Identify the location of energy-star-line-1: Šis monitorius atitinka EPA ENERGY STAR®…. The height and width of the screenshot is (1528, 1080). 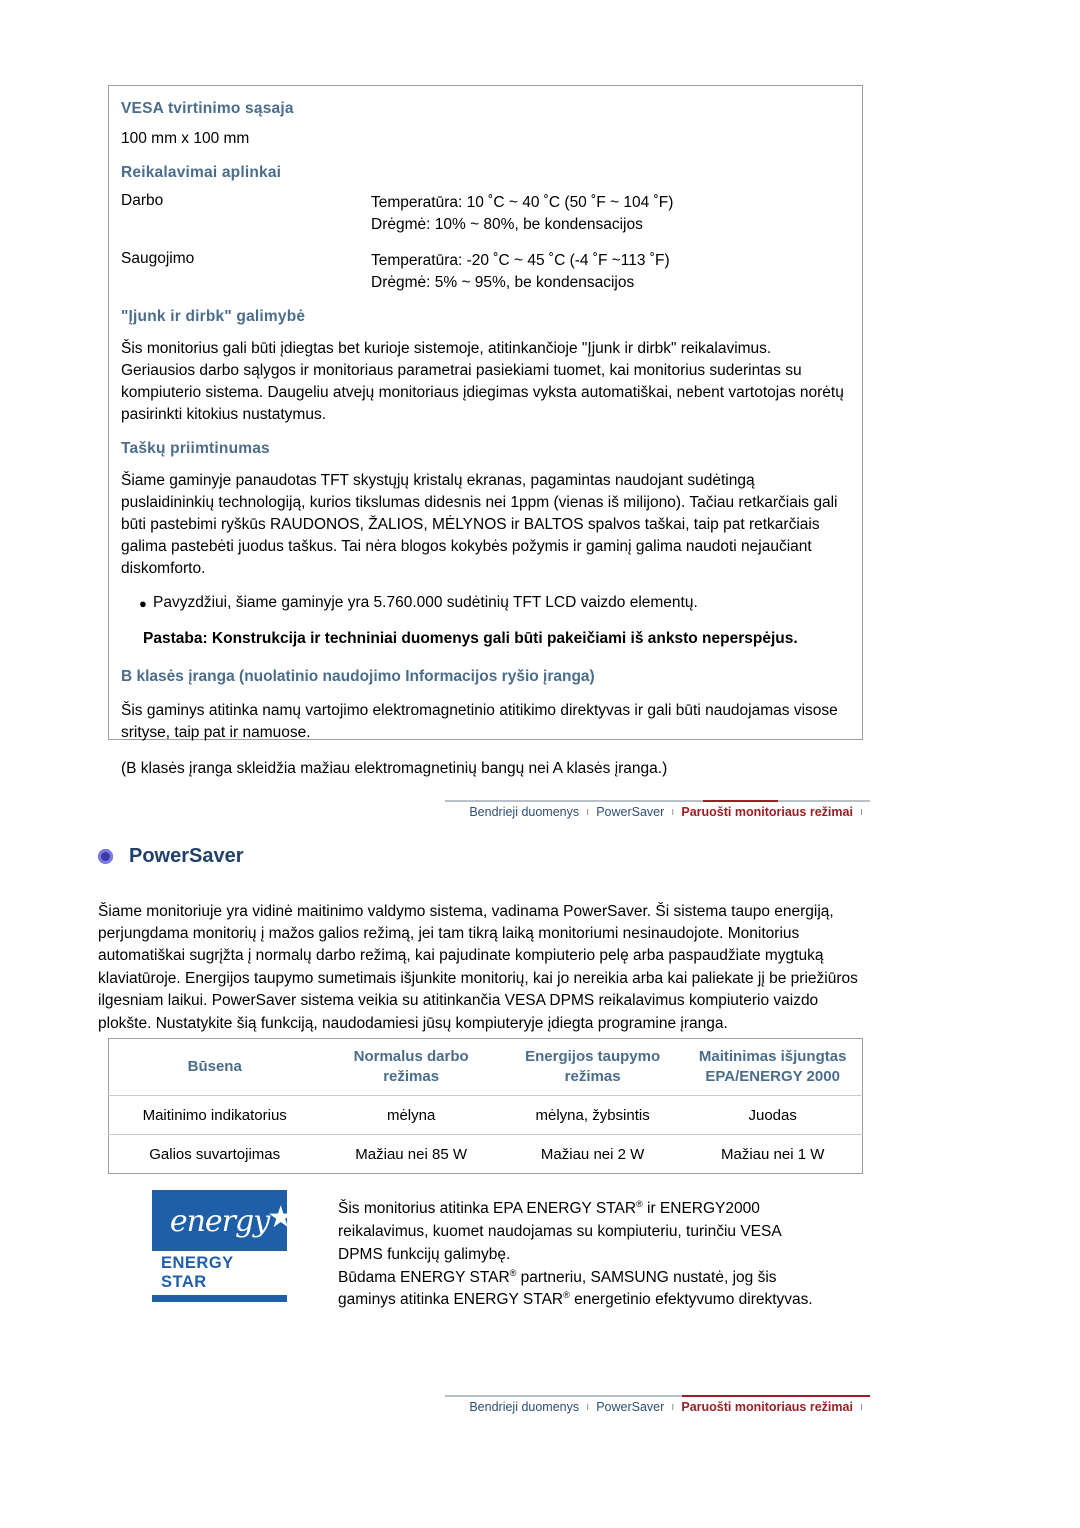
(608, 1209).